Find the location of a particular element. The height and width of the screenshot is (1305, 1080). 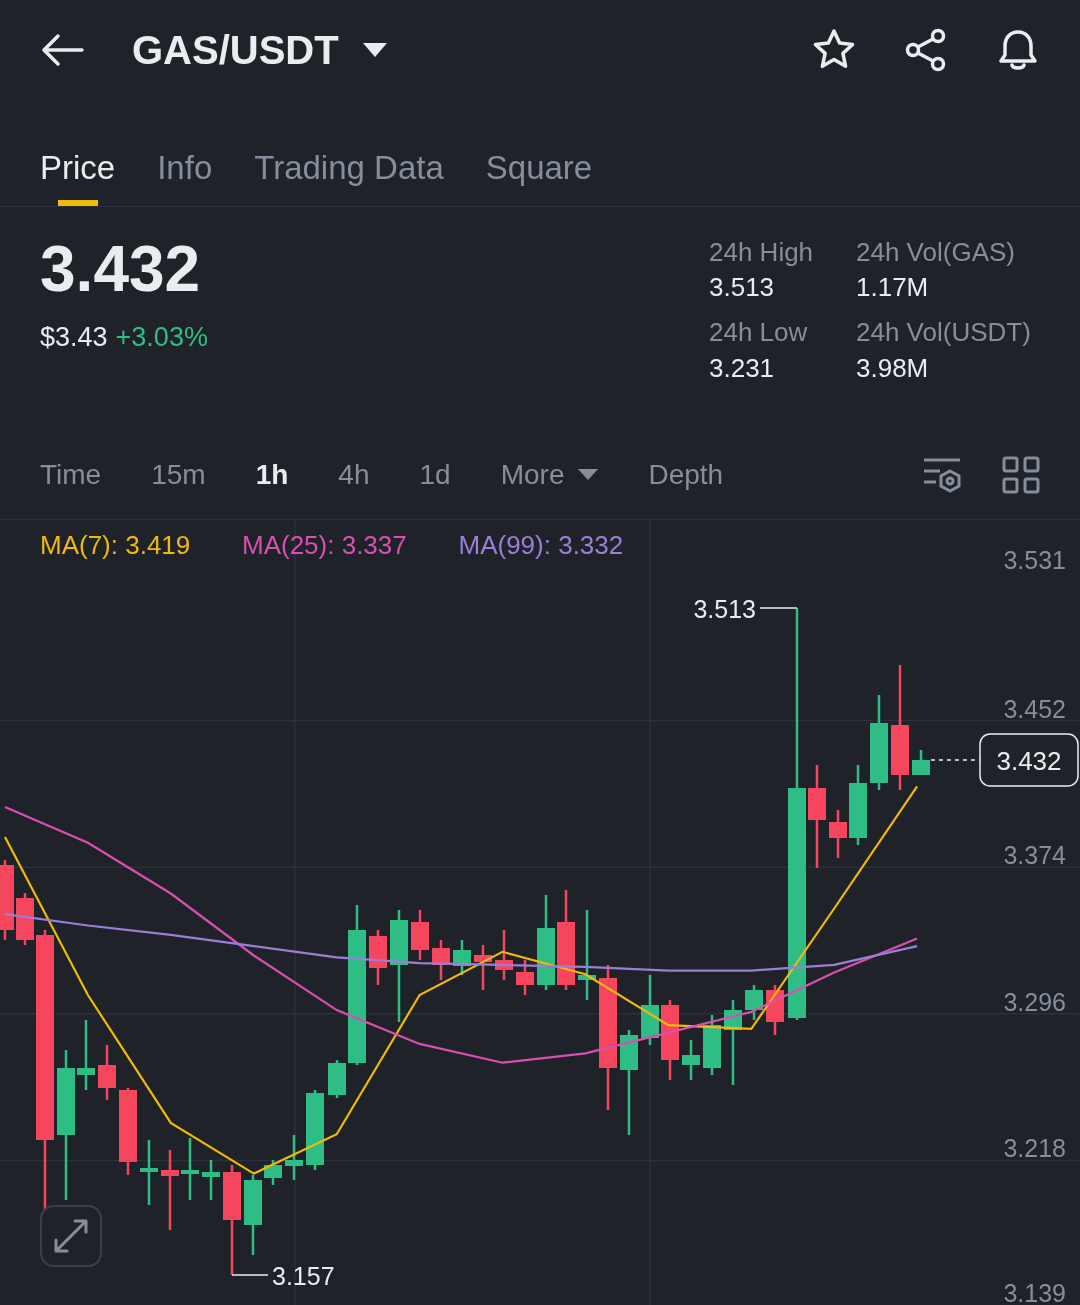

ma-legend: MA(99): 3.332 is located at coordinates (541, 545).